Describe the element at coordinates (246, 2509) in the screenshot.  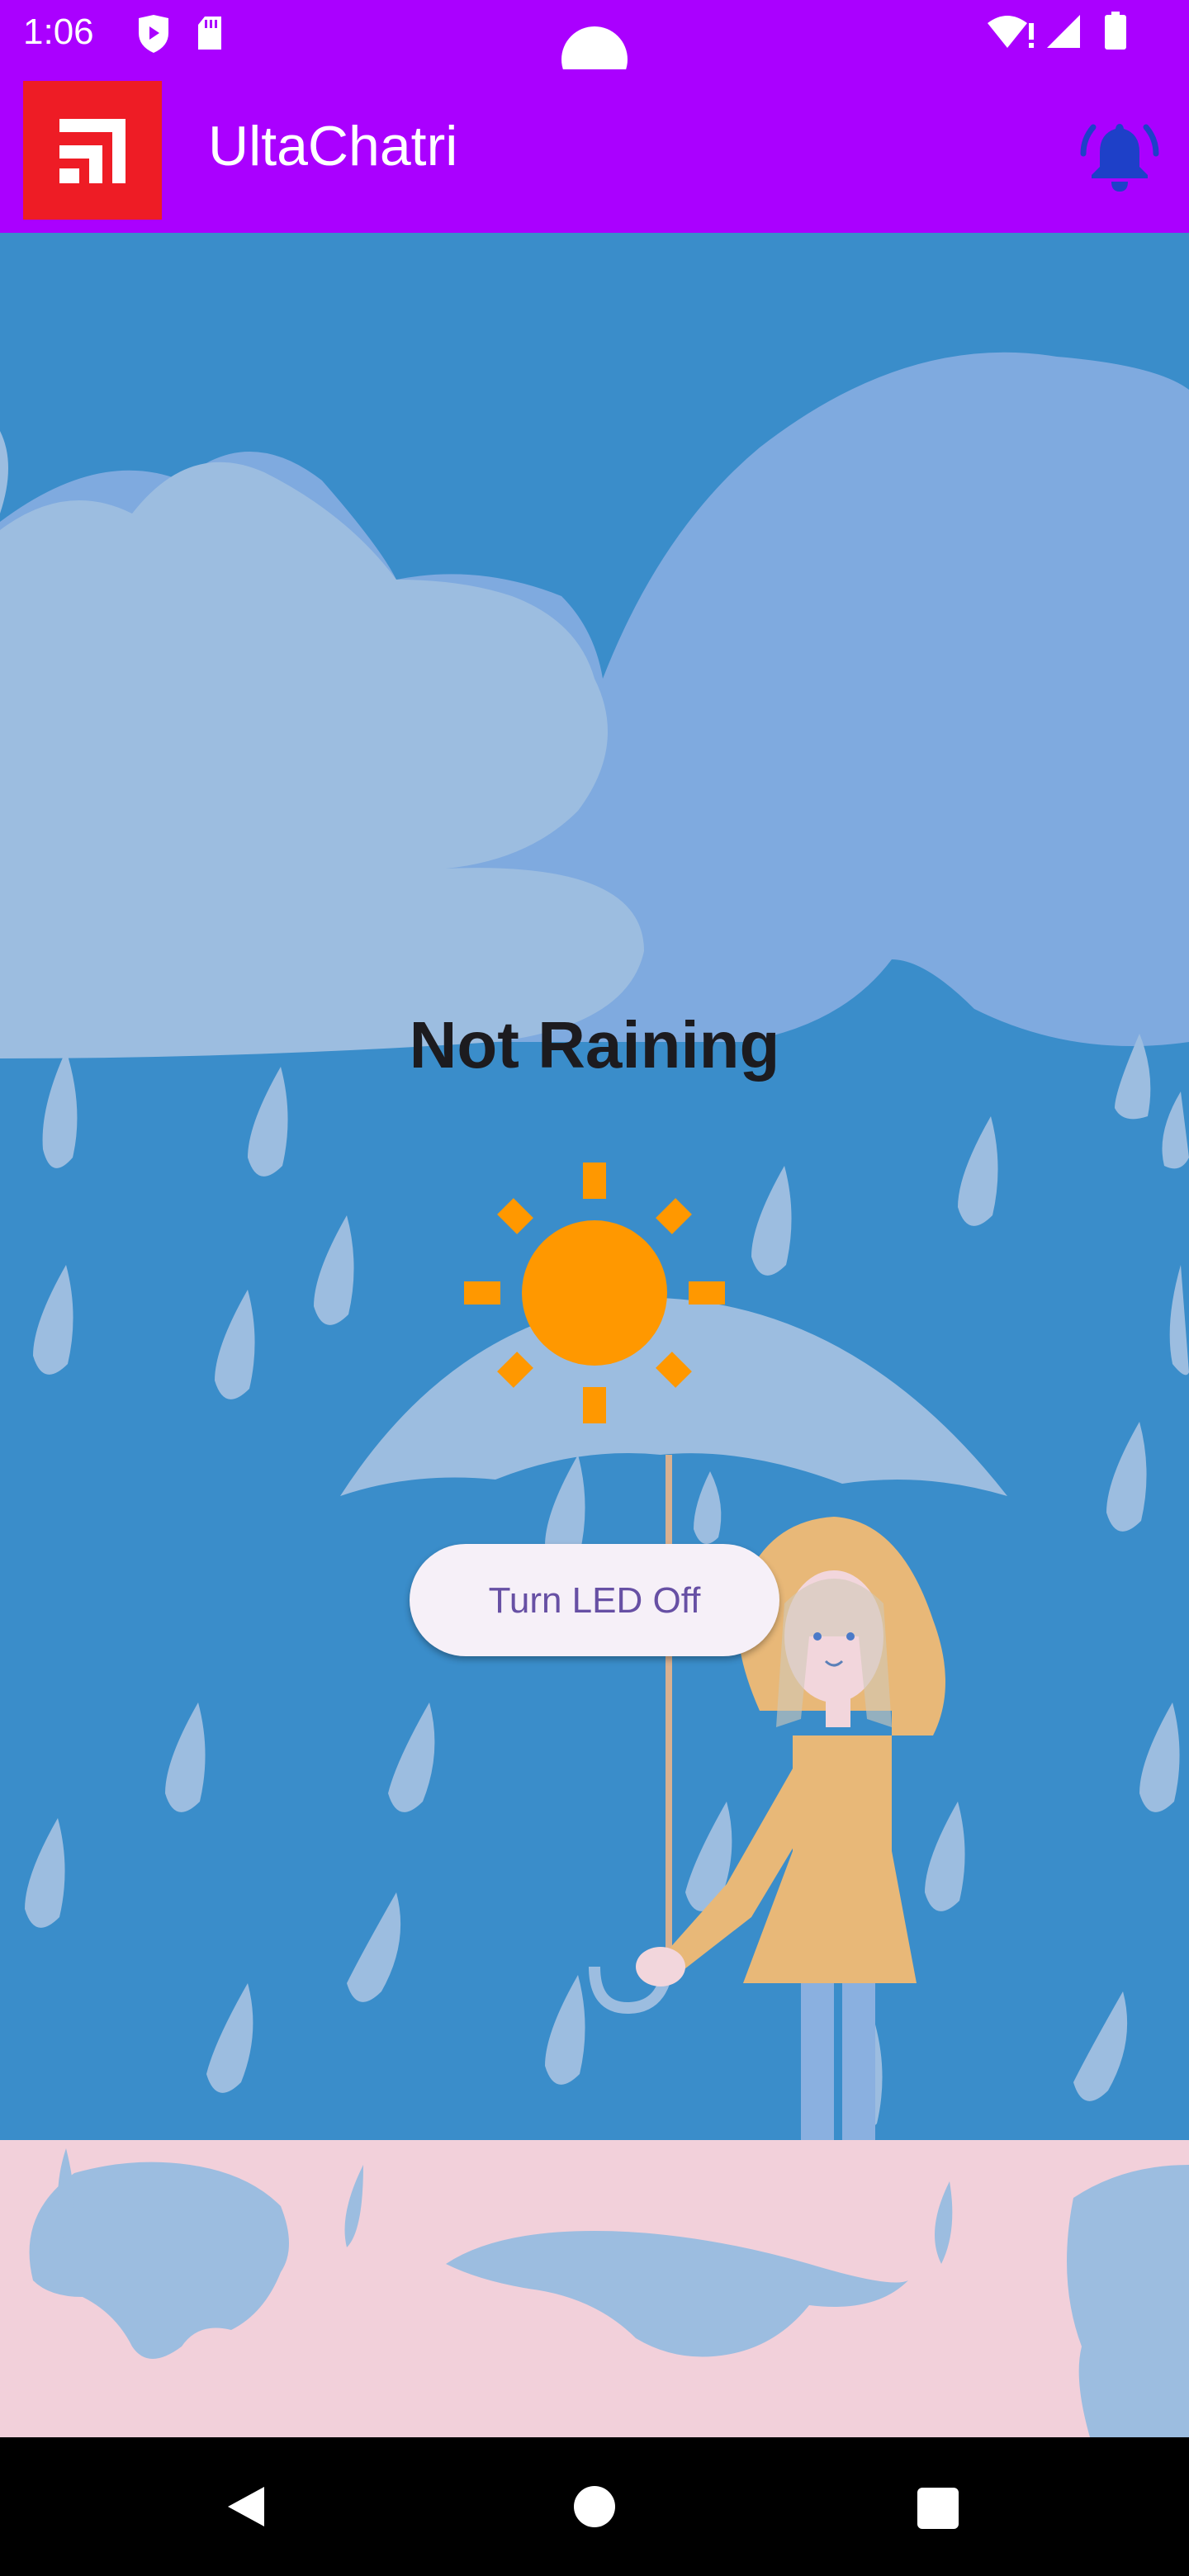
I see `back-icon` at that location.